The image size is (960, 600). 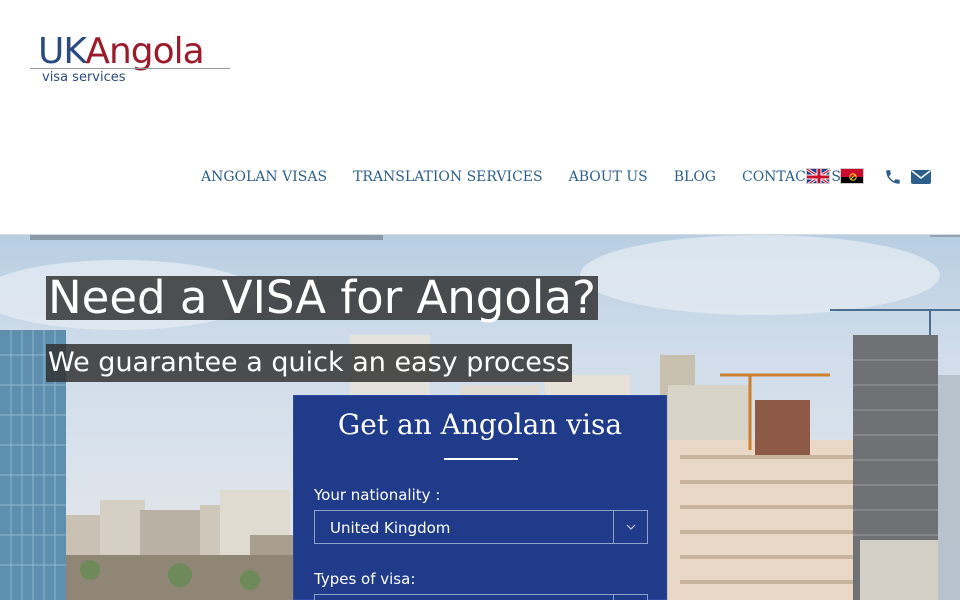 I want to click on envelope-icon, so click(x=921, y=177).